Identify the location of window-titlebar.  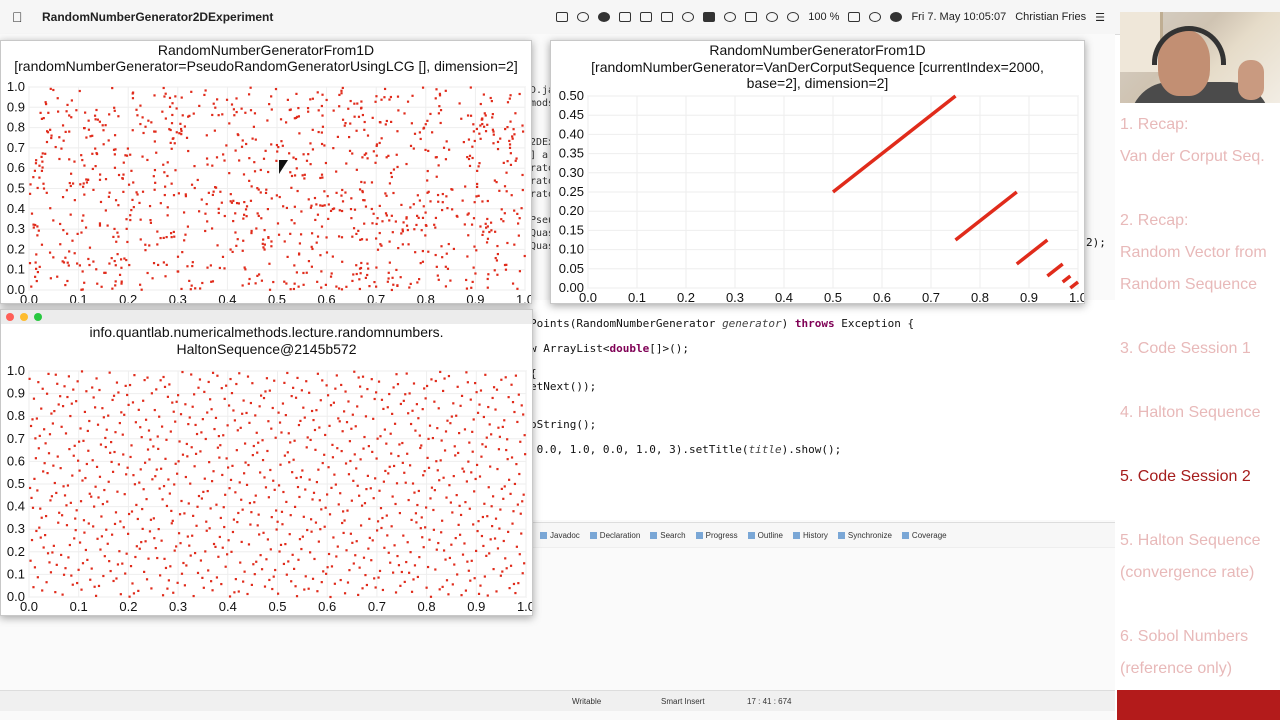
(266, 317).